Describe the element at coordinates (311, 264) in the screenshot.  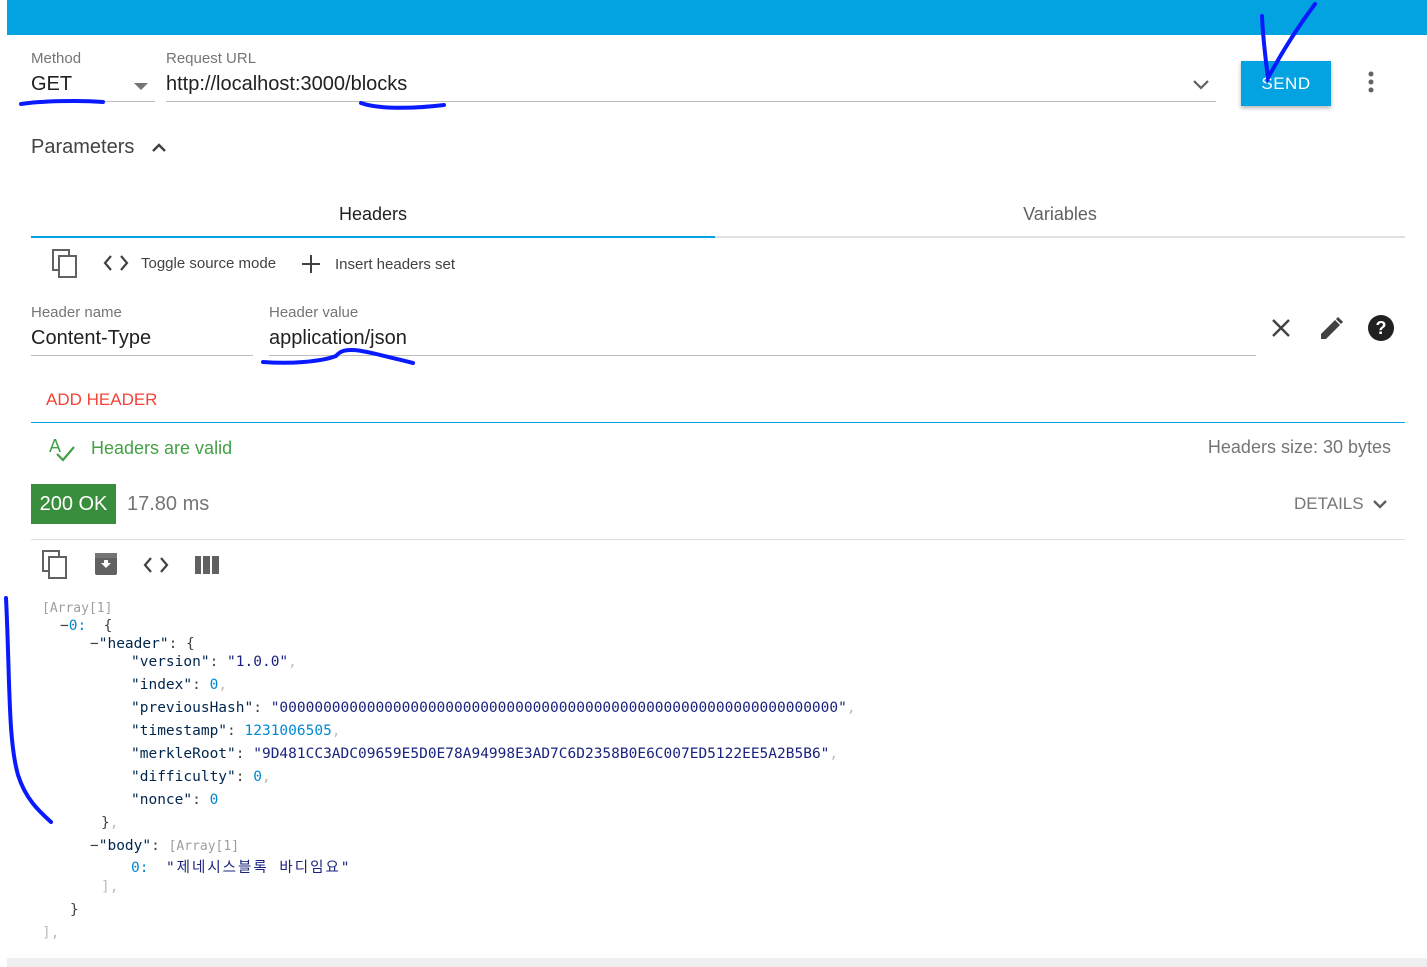
I see `plus-icon` at that location.